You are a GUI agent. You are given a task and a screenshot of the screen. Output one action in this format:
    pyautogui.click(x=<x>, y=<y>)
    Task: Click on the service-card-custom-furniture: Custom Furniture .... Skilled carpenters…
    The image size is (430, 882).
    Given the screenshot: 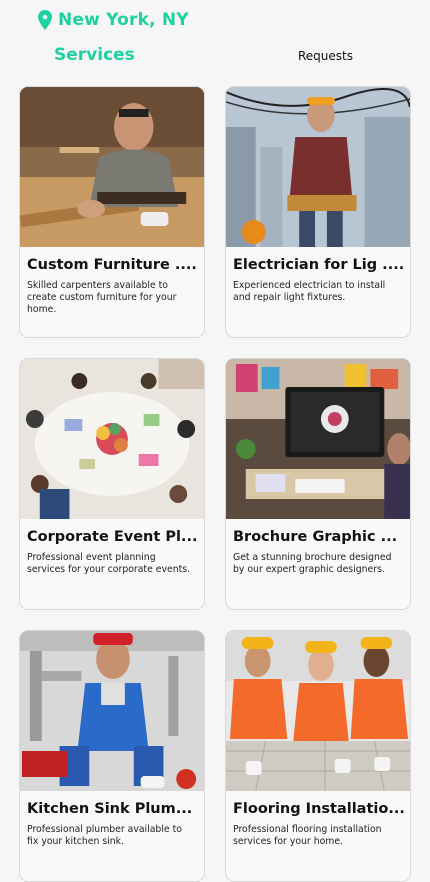 What is the action you would take?
    pyautogui.click(x=112, y=212)
    